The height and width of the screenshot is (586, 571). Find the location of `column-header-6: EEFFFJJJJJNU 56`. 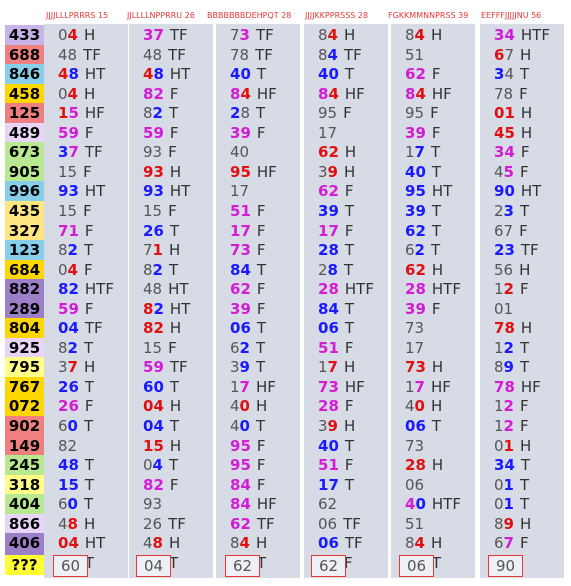

column-header-6: EEFFFJJJJJNU 56 is located at coordinates (511, 15).